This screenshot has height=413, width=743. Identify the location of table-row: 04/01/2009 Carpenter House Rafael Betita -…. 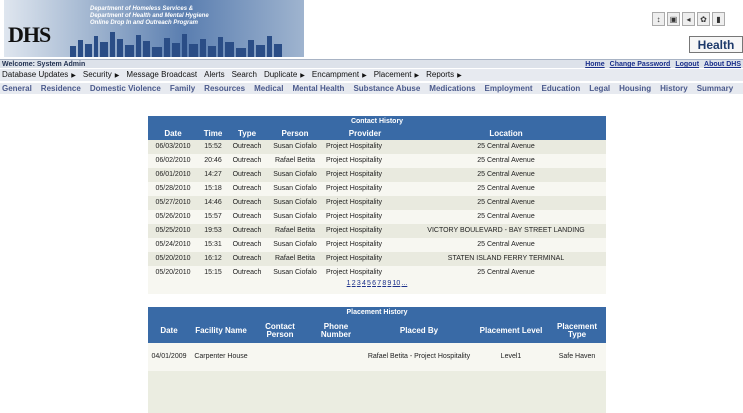
(377, 357).